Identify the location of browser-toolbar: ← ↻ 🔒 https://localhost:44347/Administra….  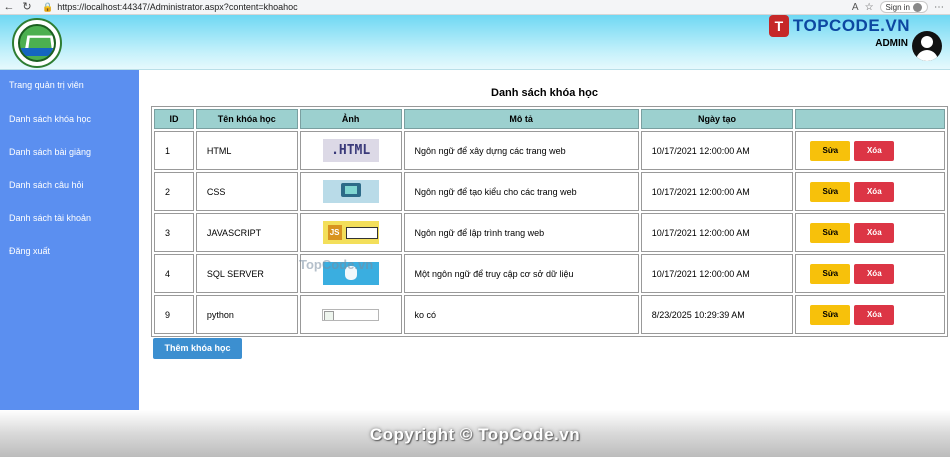
(475, 7).